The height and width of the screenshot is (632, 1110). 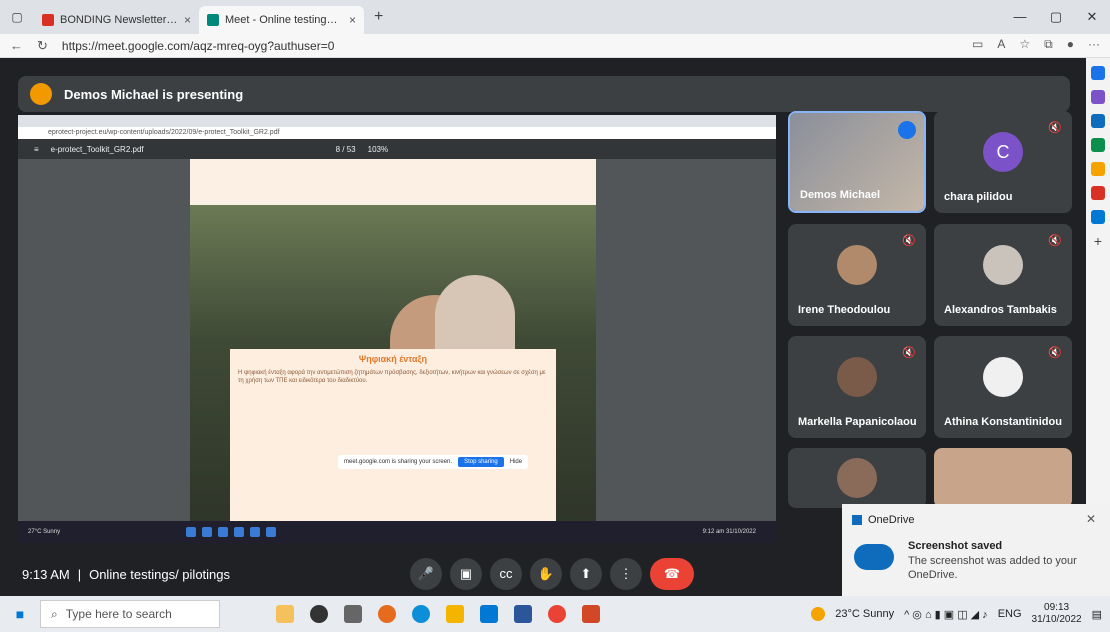 What do you see at coordinates (160, 574) in the screenshot?
I see `meeting-name: Online testings/ pilotings` at bounding box center [160, 574].